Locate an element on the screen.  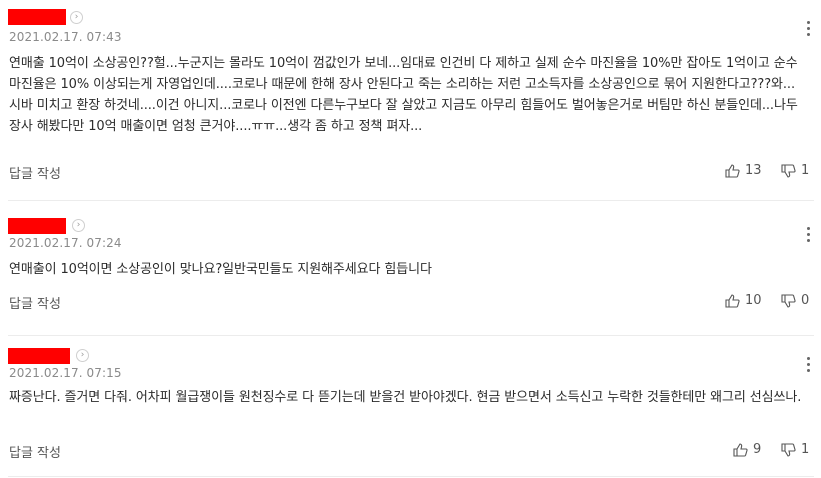
like-count: 9 is located at coordinates (757, 449).